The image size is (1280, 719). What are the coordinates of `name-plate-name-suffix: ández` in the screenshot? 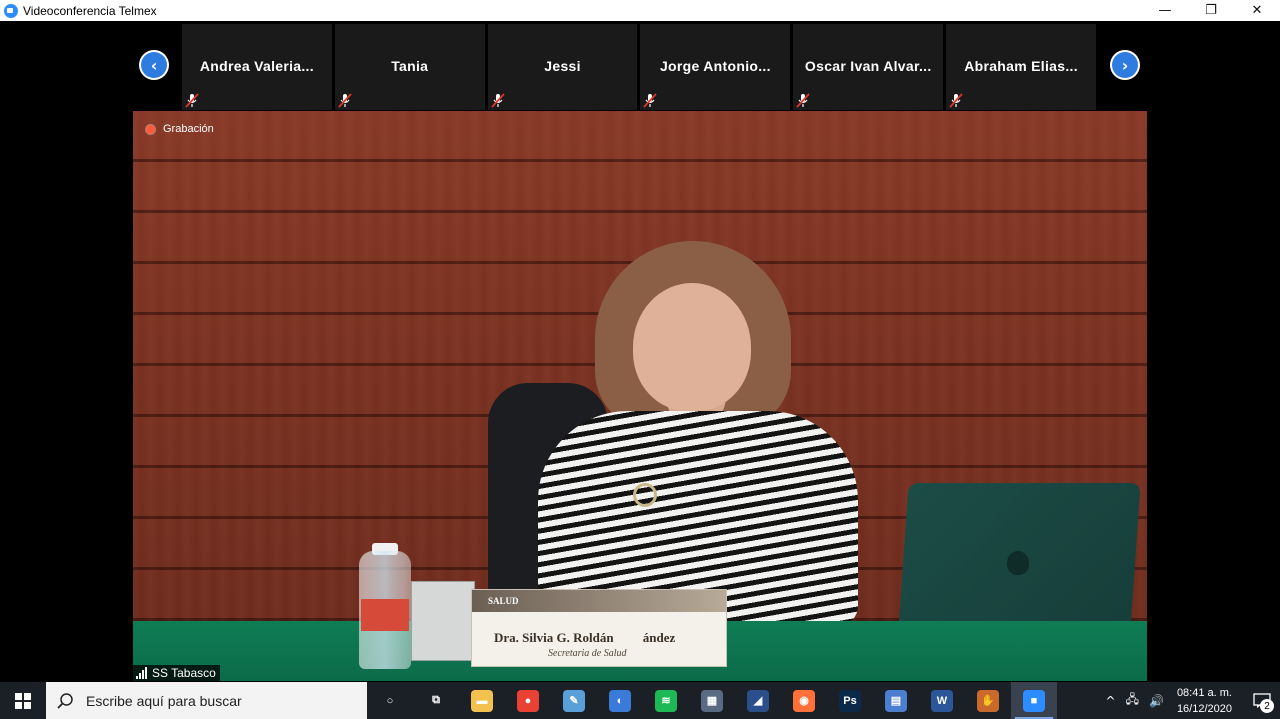 It's located at (659, 637).